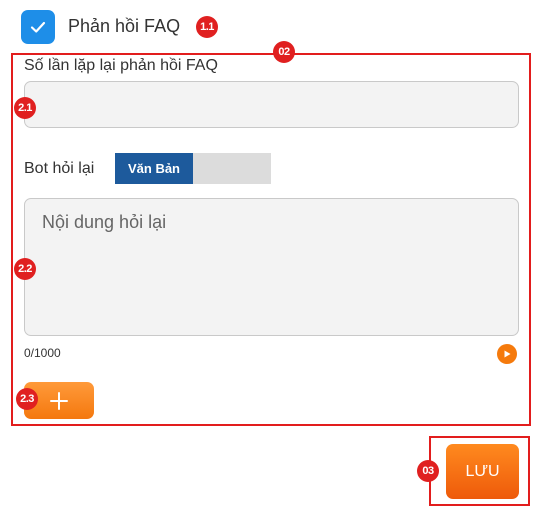 The height and width of the screenshot is (509, 542). What do you see at coordinates (27, 399) in the screenshot?
I see `annotation-badge-2-3: 2.3` at bounding box center [27, 399].